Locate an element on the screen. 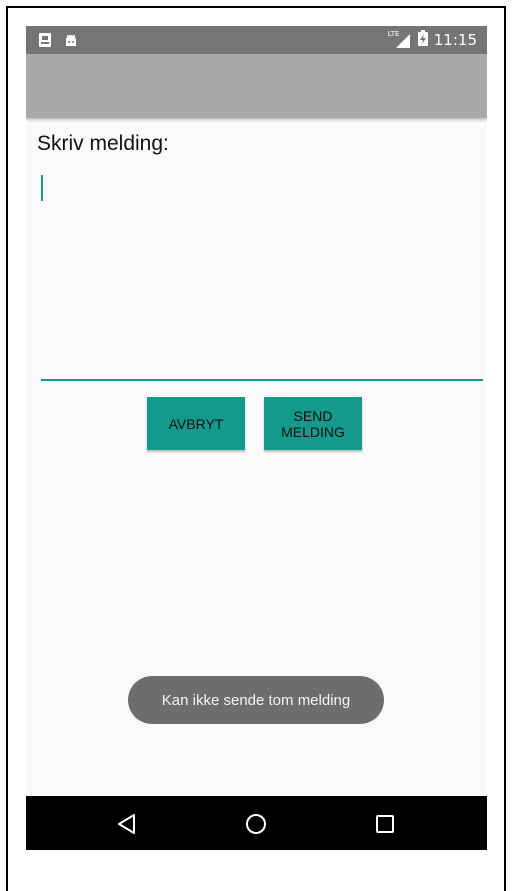 This screenshot has width=513, height=891. home-button is located at coordinates (256, 824).